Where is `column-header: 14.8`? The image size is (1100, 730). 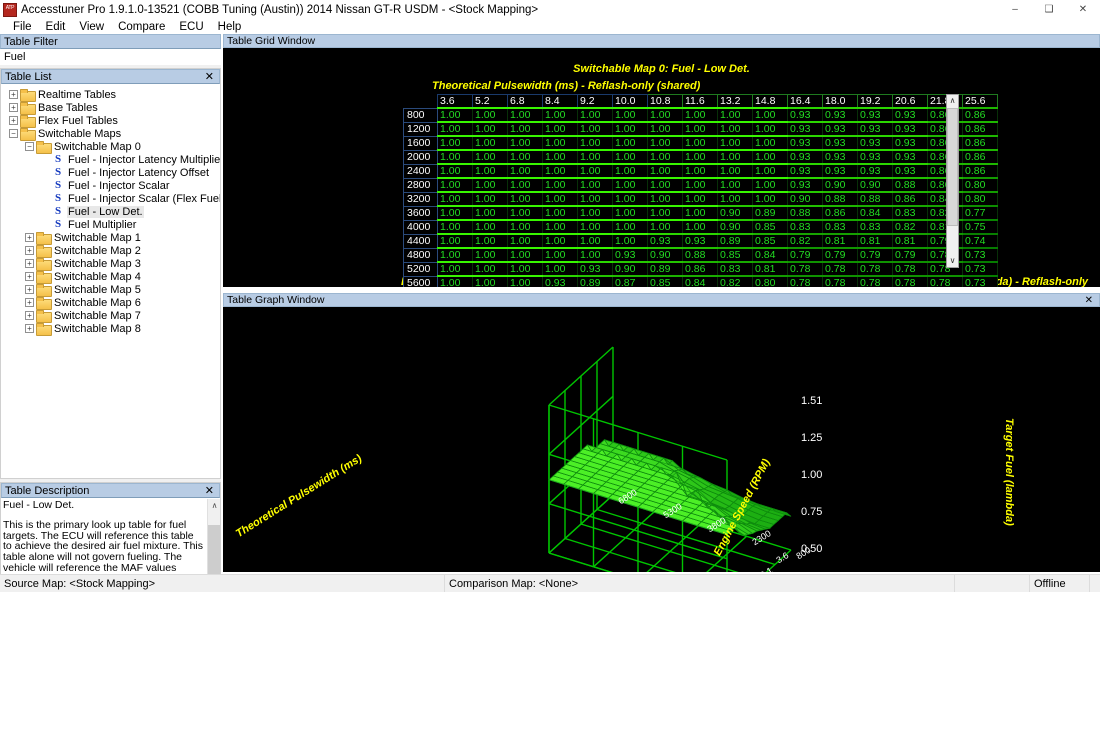 column-header: 14.8 is located at coordinates (770, 101).